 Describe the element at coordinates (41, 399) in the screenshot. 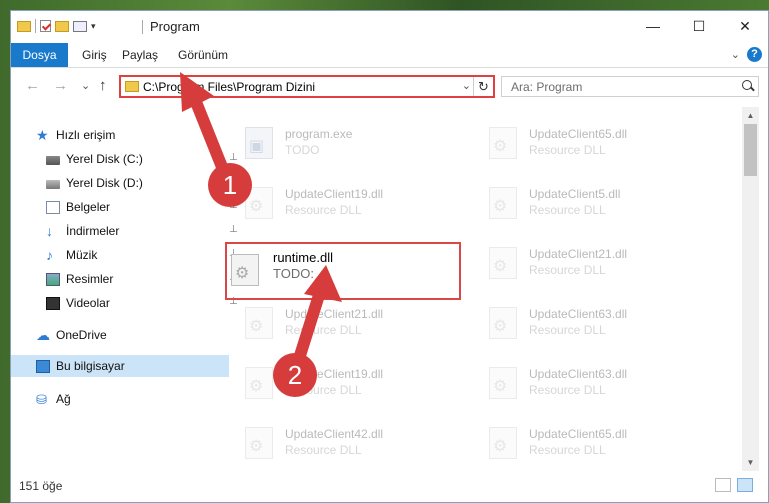

I see `network-icon: ⛁` at that location.